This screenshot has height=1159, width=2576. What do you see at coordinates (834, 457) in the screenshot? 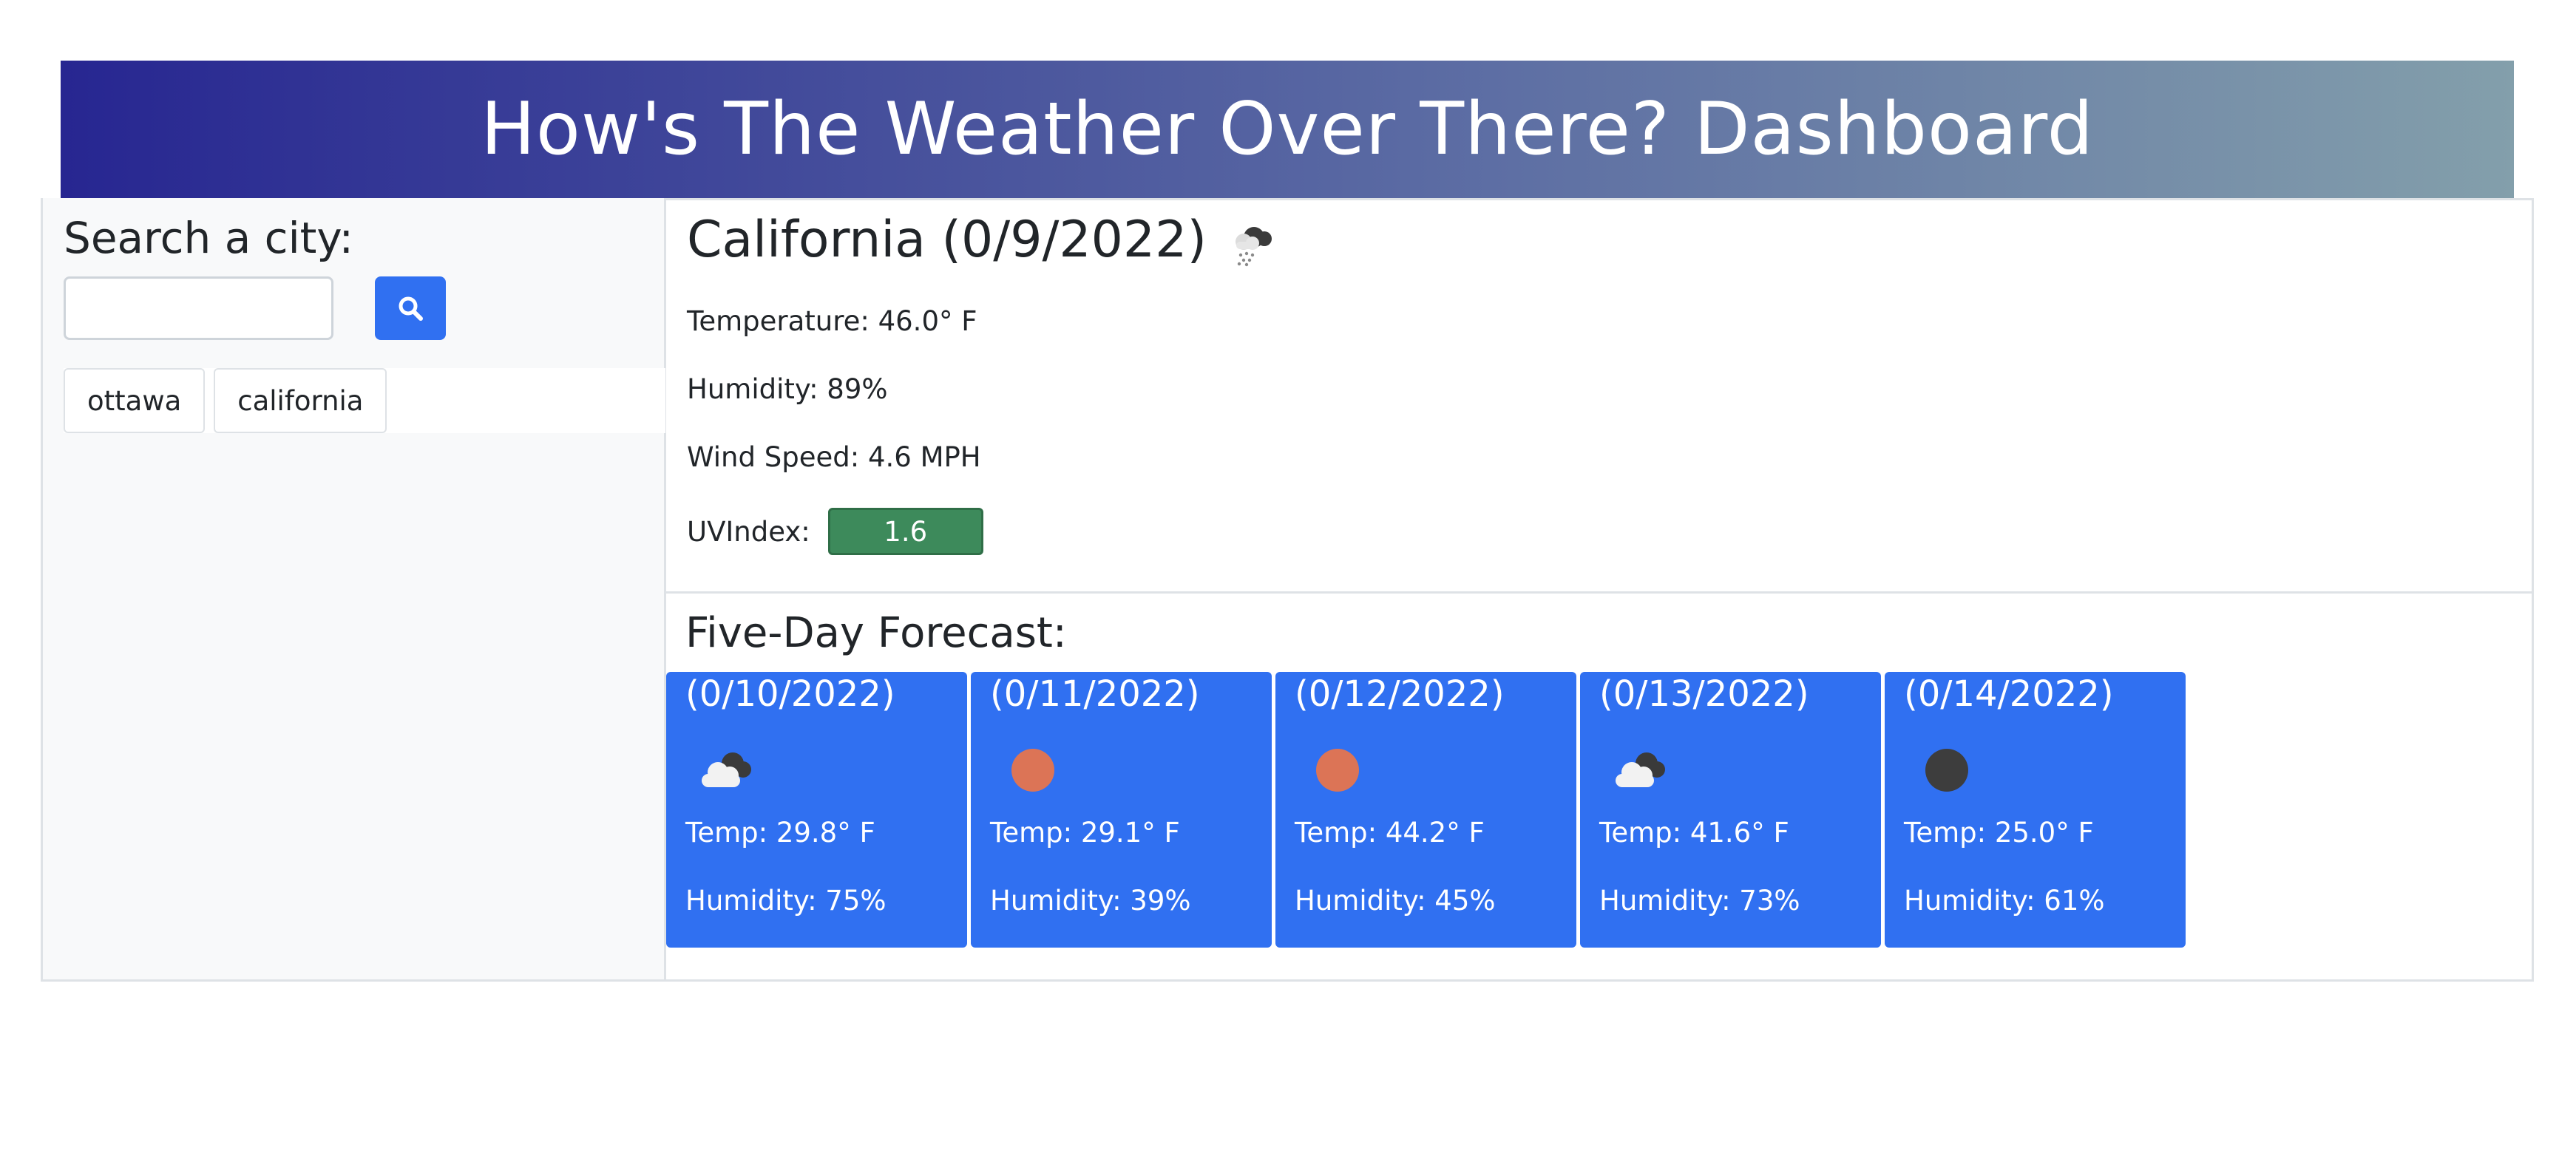
I see `current-wind-speed: Wind Speed: 4.6 MPH` at bounding box center [834, 457].